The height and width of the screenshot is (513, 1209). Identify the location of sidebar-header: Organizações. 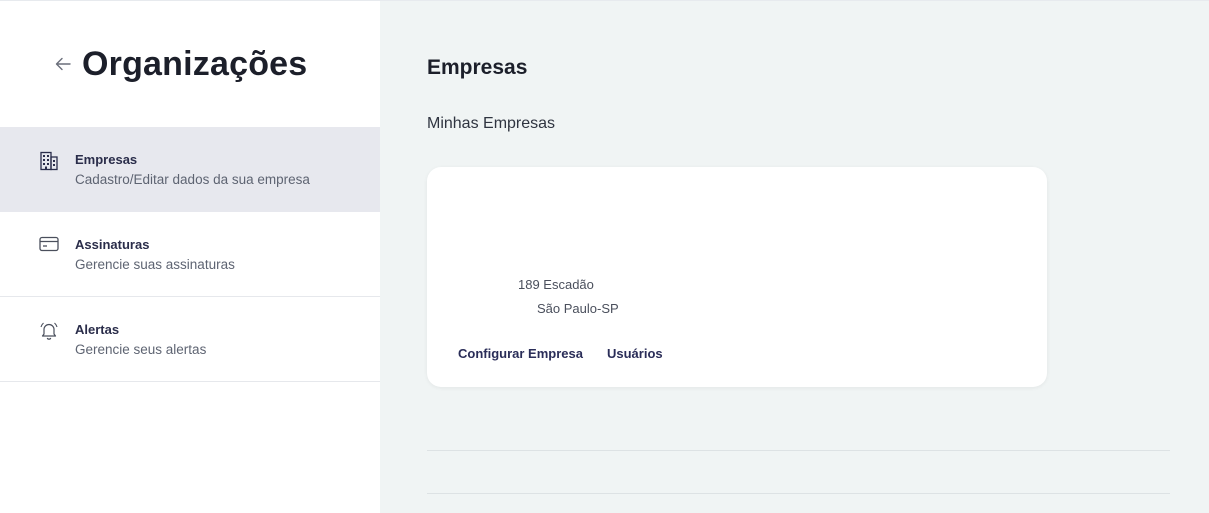
(190, 64).